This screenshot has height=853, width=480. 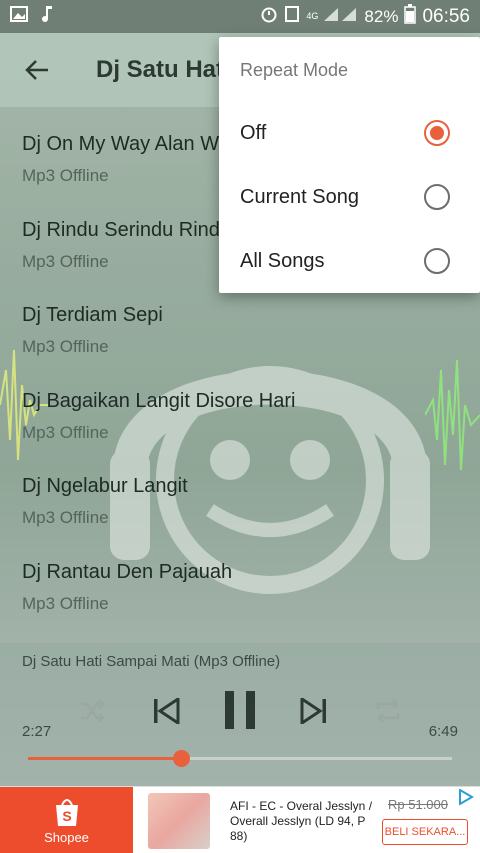 I want to click on radio-selected, so click(x=437, y=133).